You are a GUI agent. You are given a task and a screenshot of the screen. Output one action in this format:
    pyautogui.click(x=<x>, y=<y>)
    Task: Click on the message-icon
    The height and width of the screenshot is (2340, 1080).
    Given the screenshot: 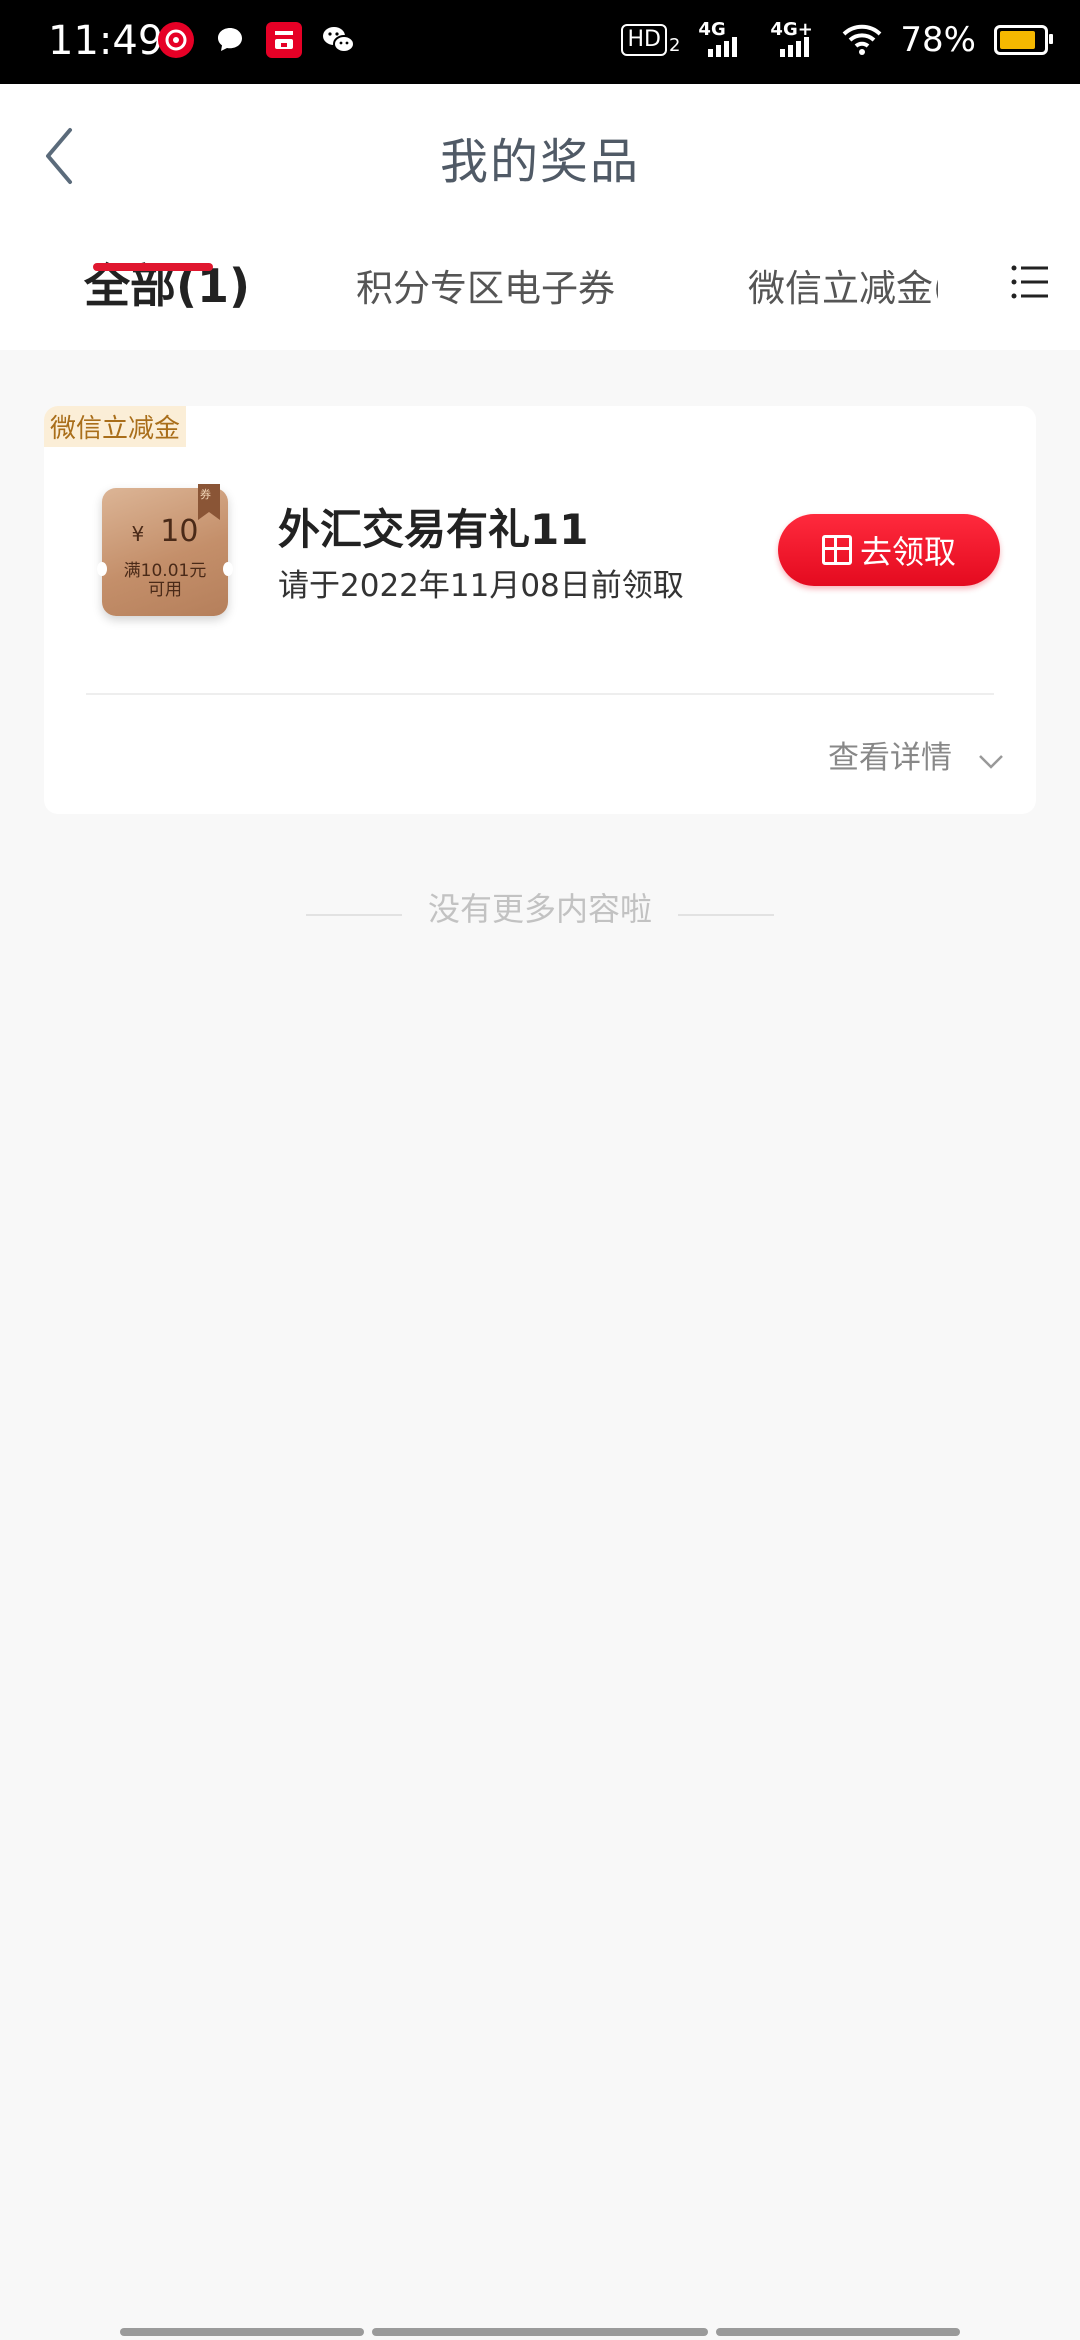 What is the action you would take?
    pyautogui.click(x=230, y=40)
    